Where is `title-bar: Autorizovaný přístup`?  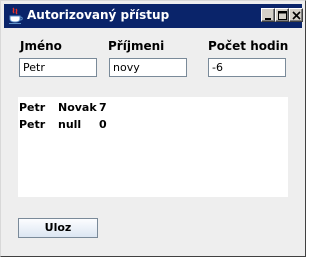 title-bar: Autorizovaný přístup is located at coordinates (153, 16).